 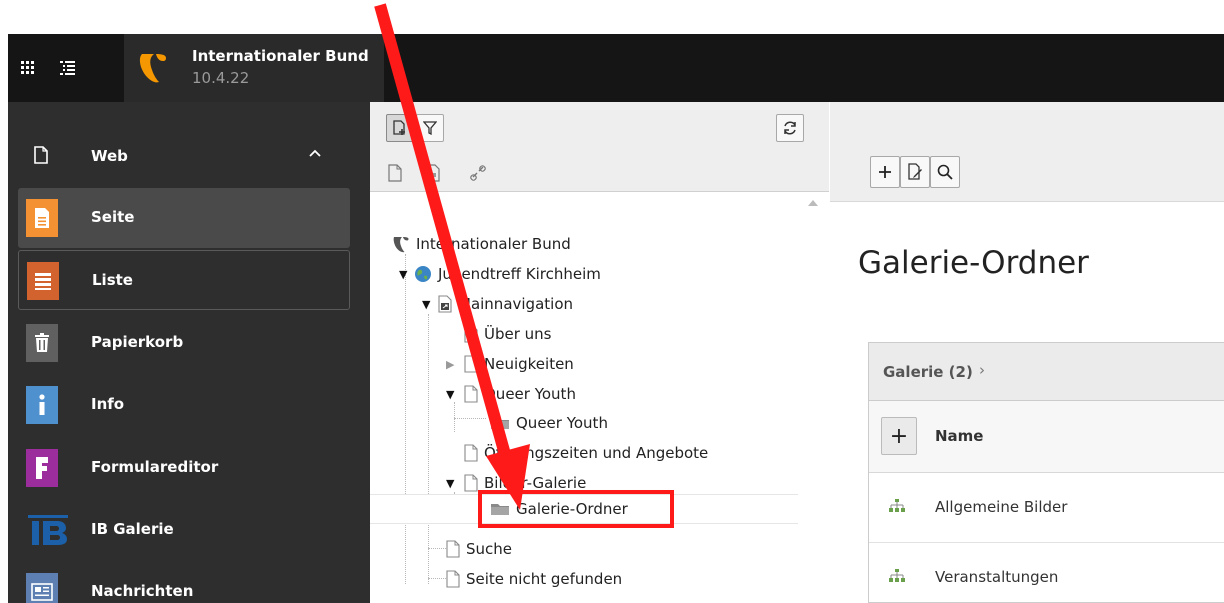 What do you see at coordinates (152, 68) in the screenshot?
I see `typo3-logo` at bounding box center [152, 68].